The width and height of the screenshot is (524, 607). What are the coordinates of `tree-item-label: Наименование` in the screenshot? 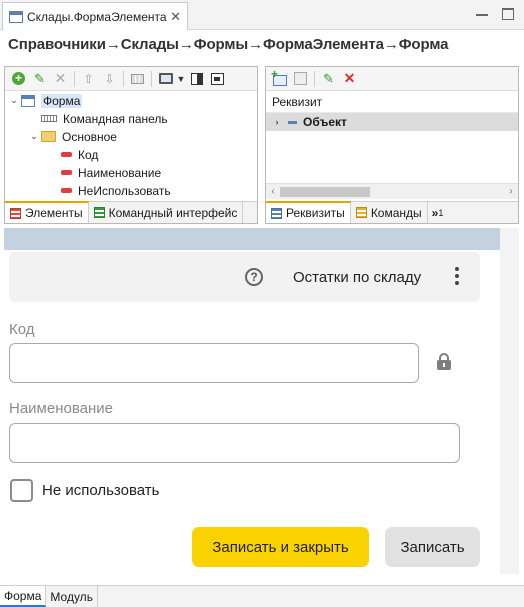 It's located at (120, 172).